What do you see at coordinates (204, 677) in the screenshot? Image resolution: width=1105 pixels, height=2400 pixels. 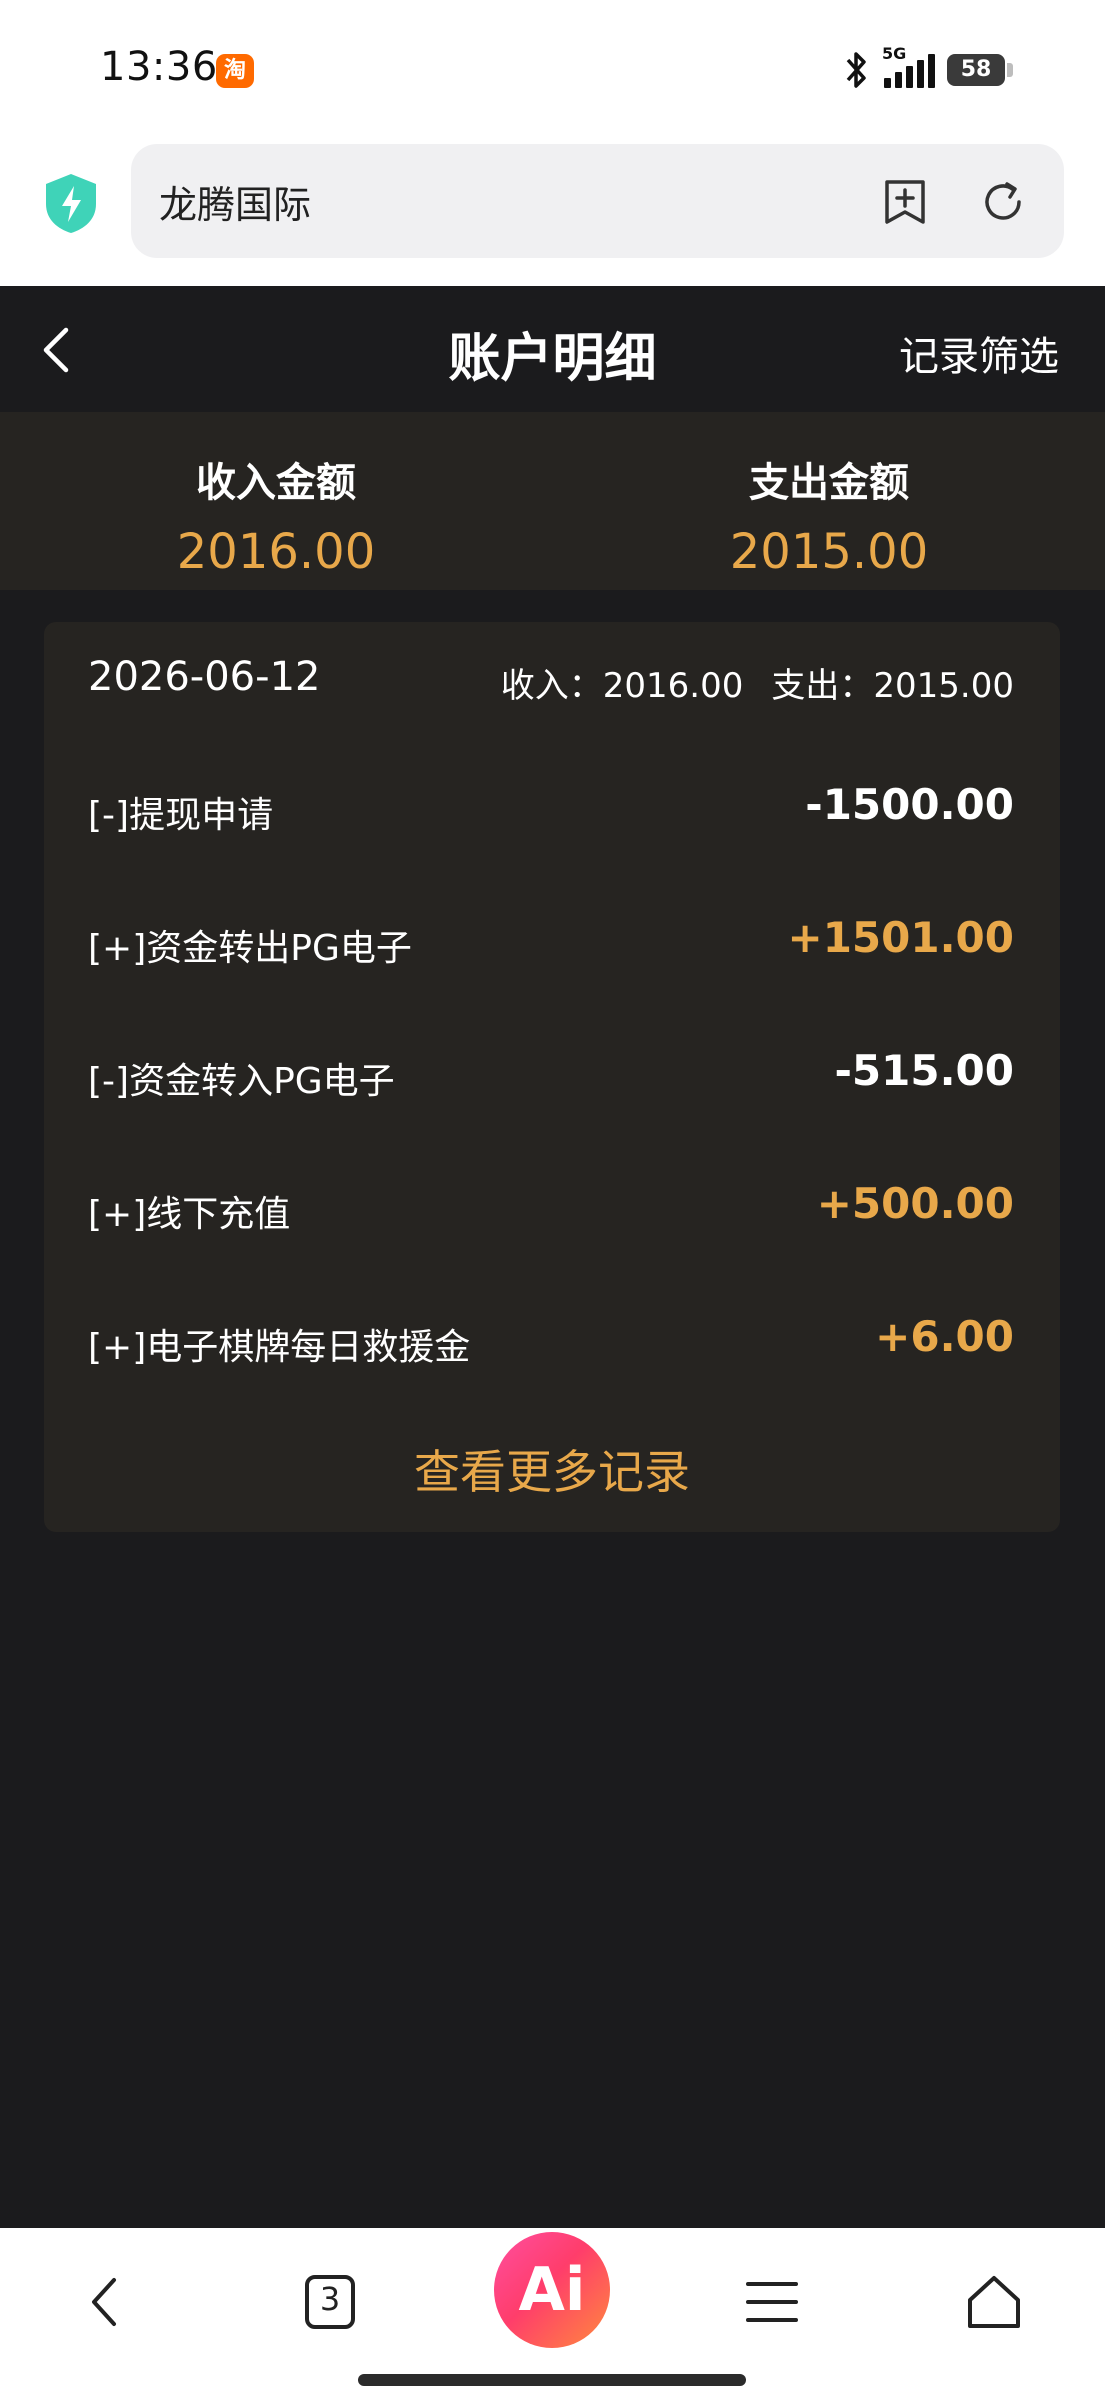 I see `record-date: 2026-06-12` at bounding box center [204, 677].